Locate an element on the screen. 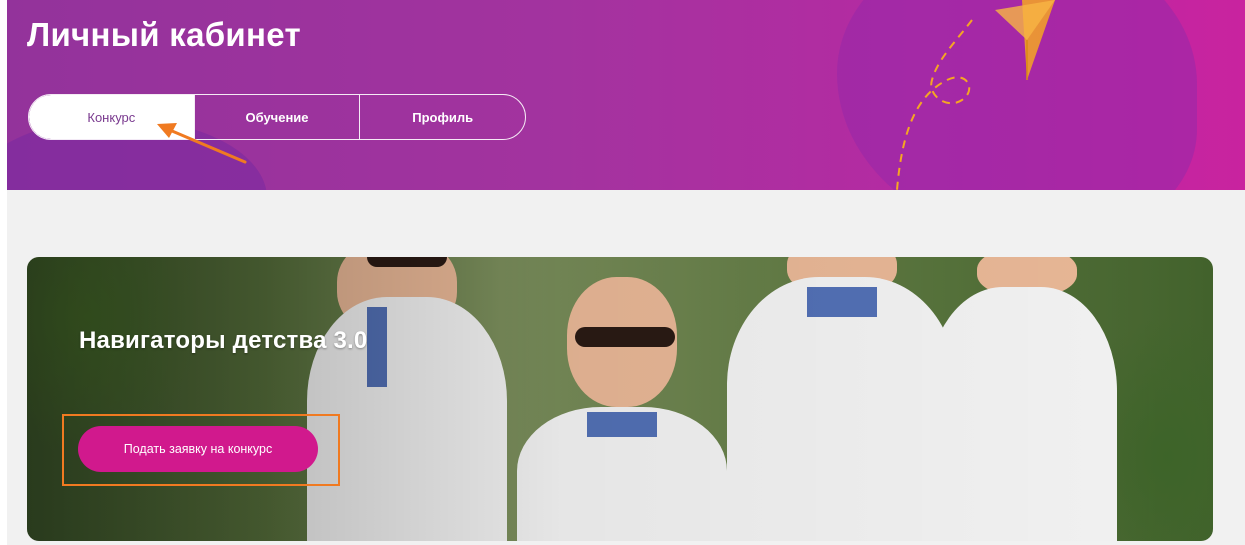 The image size is (1245, 545). arrow-icon is located at coordinates (202, 143).